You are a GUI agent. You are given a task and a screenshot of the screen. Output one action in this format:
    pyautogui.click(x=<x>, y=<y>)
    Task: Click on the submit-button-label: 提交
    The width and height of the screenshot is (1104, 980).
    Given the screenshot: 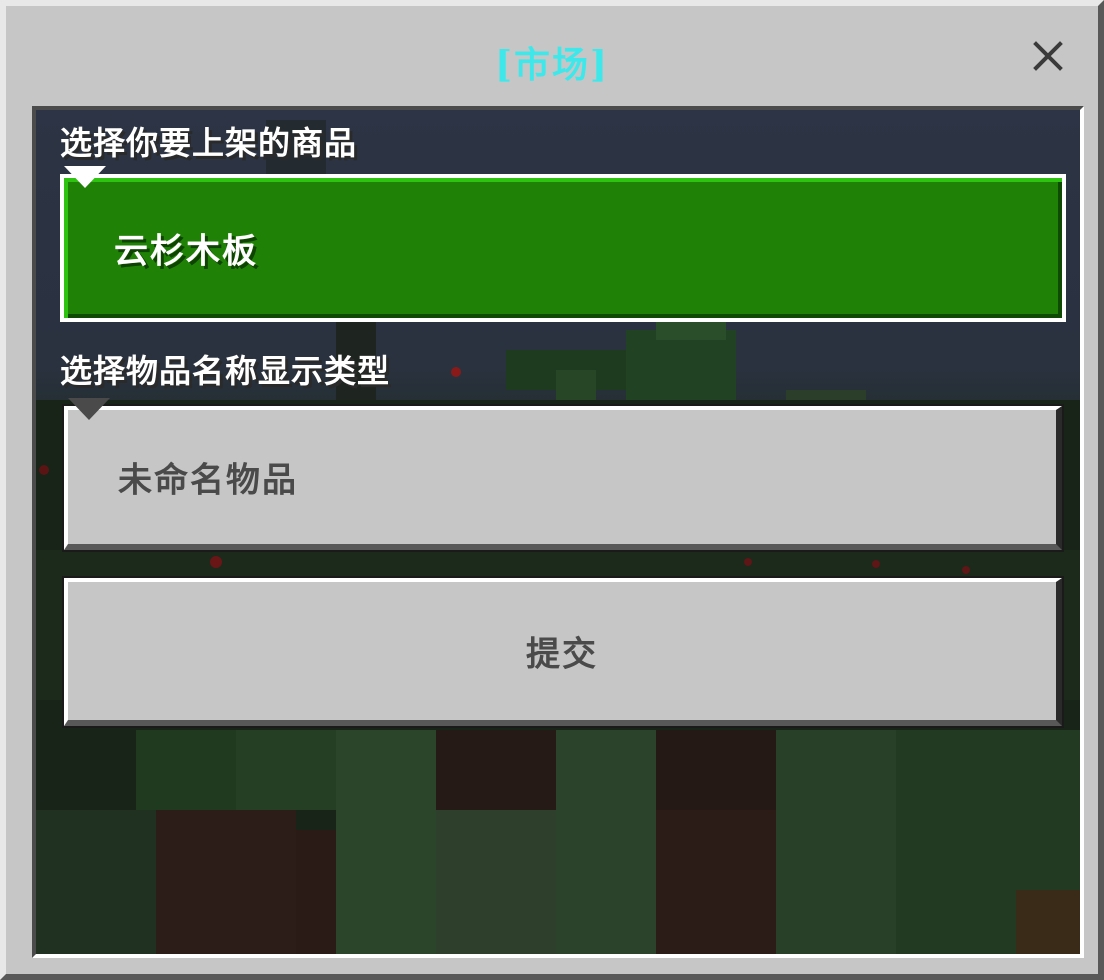 What is the action you would take?
    pyautogui.click(x=562, y=654)
    